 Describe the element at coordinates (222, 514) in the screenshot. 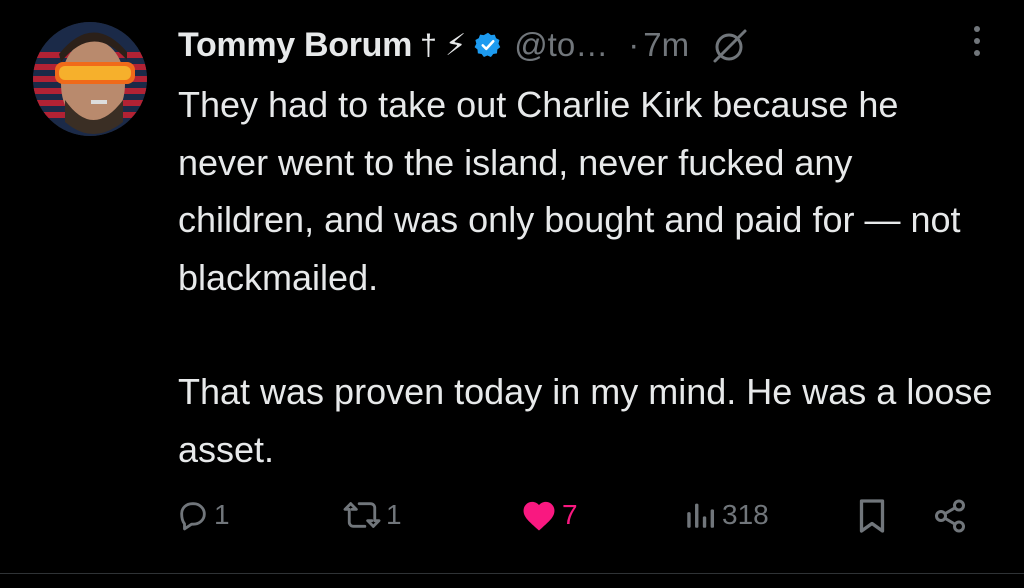

I see `reply-count: 1` at that location.